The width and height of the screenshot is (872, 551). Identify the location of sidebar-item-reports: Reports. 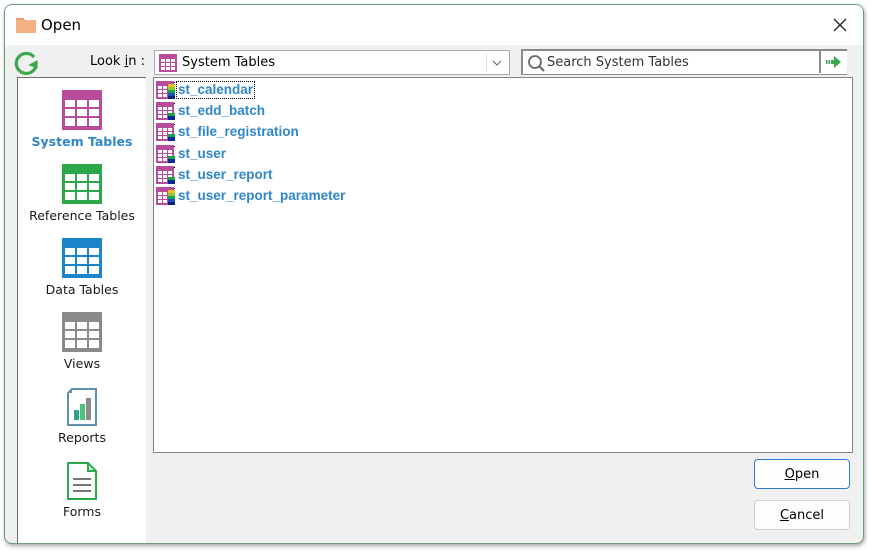
(82, 416).